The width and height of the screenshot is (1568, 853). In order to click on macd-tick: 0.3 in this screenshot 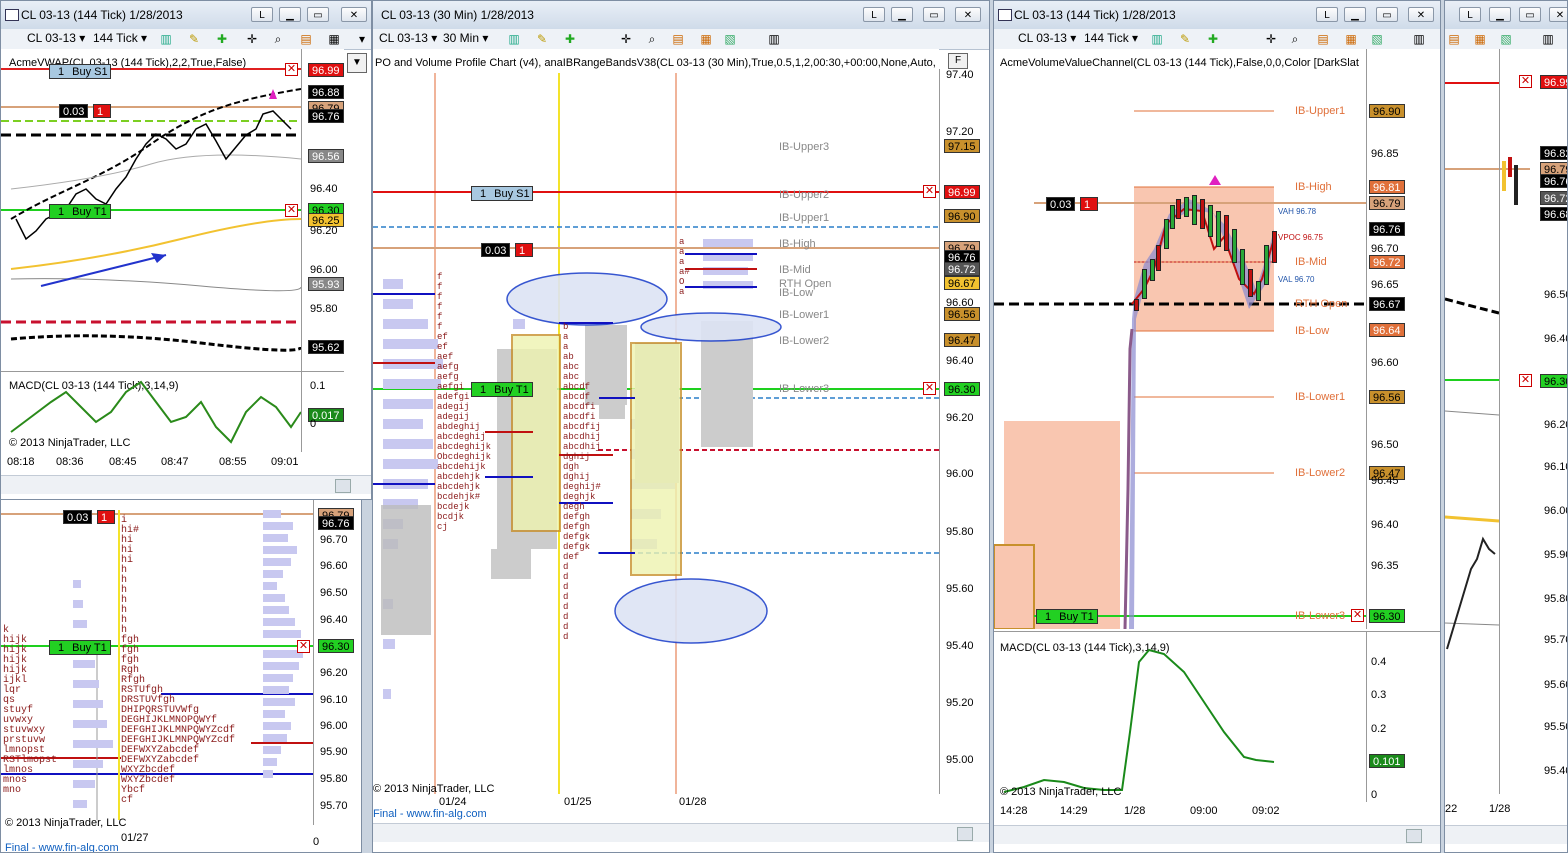, I will do `click(1379, 695)`.